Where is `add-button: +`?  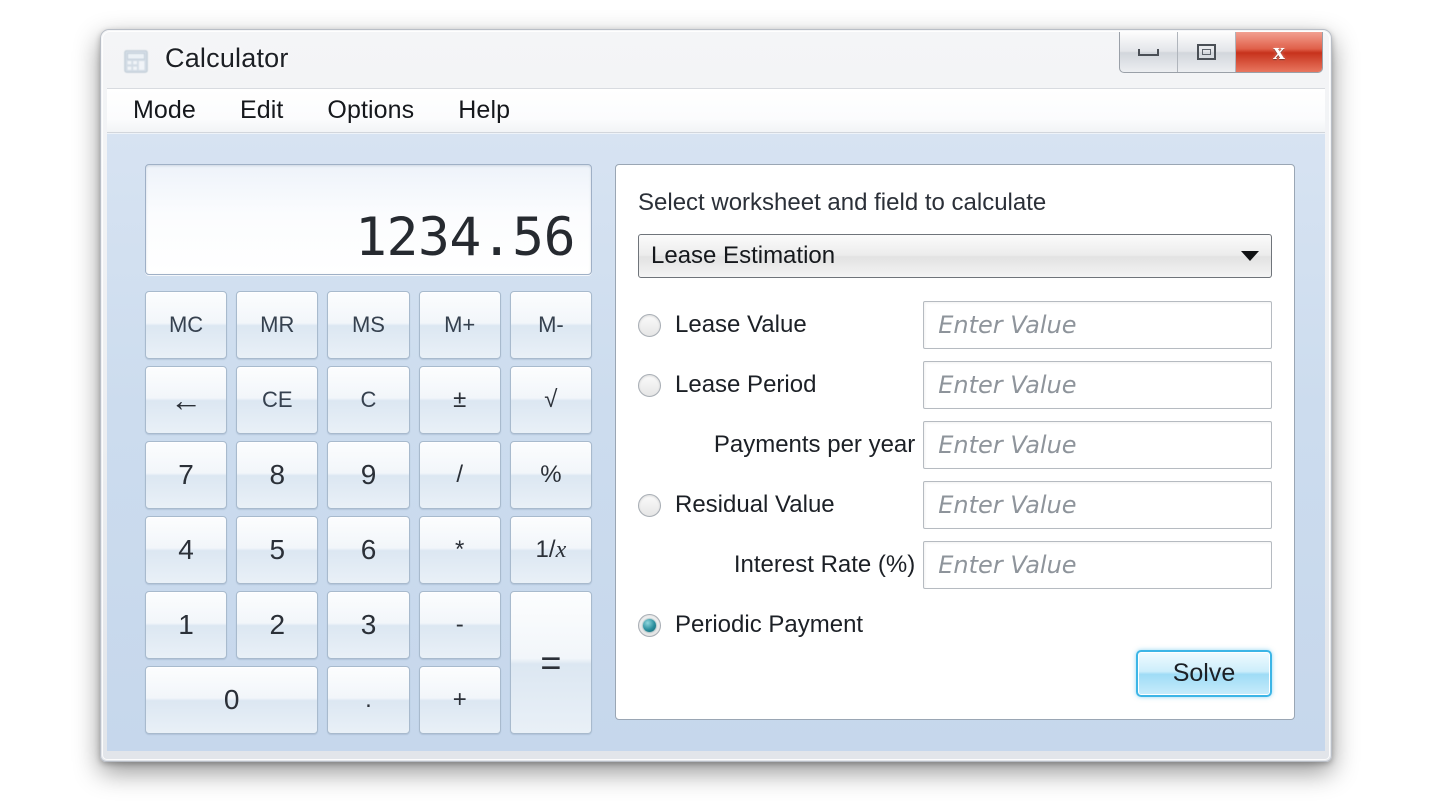
add-button: + is located at coordinates (459, 700).